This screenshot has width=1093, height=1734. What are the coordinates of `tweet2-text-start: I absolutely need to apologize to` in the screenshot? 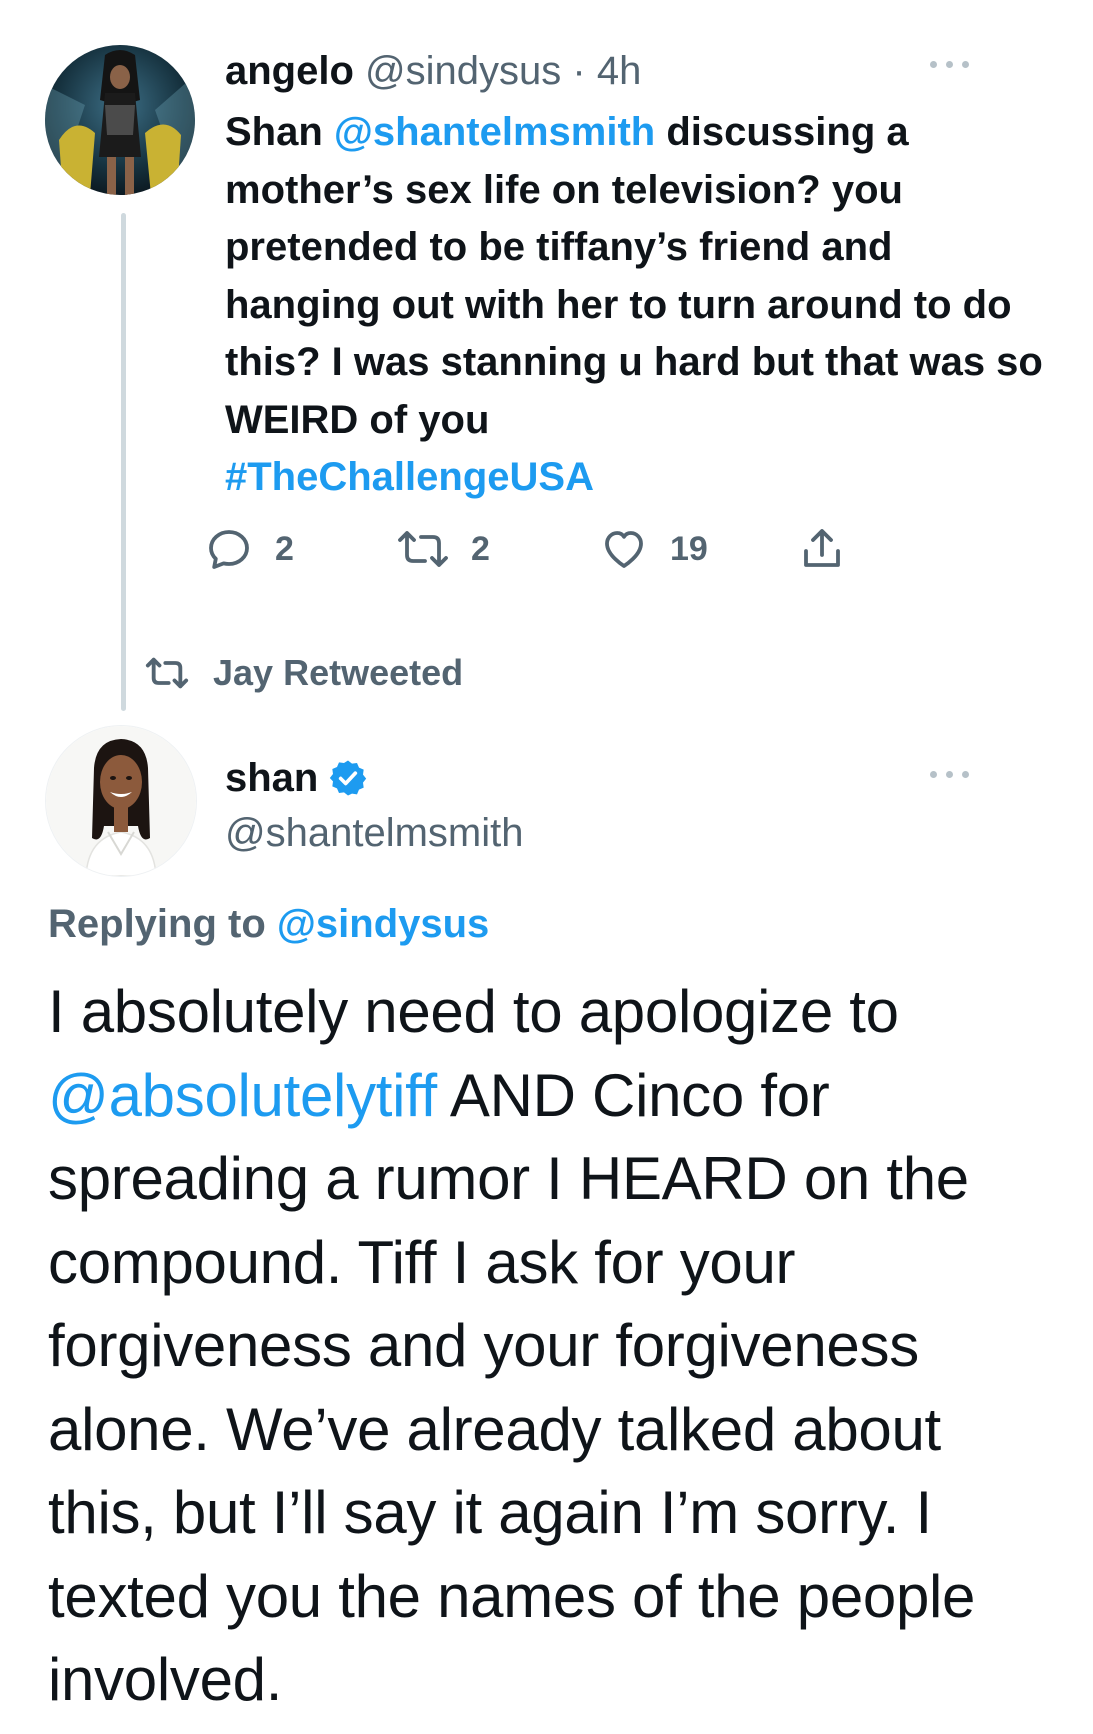 It's located at (473, 1011).